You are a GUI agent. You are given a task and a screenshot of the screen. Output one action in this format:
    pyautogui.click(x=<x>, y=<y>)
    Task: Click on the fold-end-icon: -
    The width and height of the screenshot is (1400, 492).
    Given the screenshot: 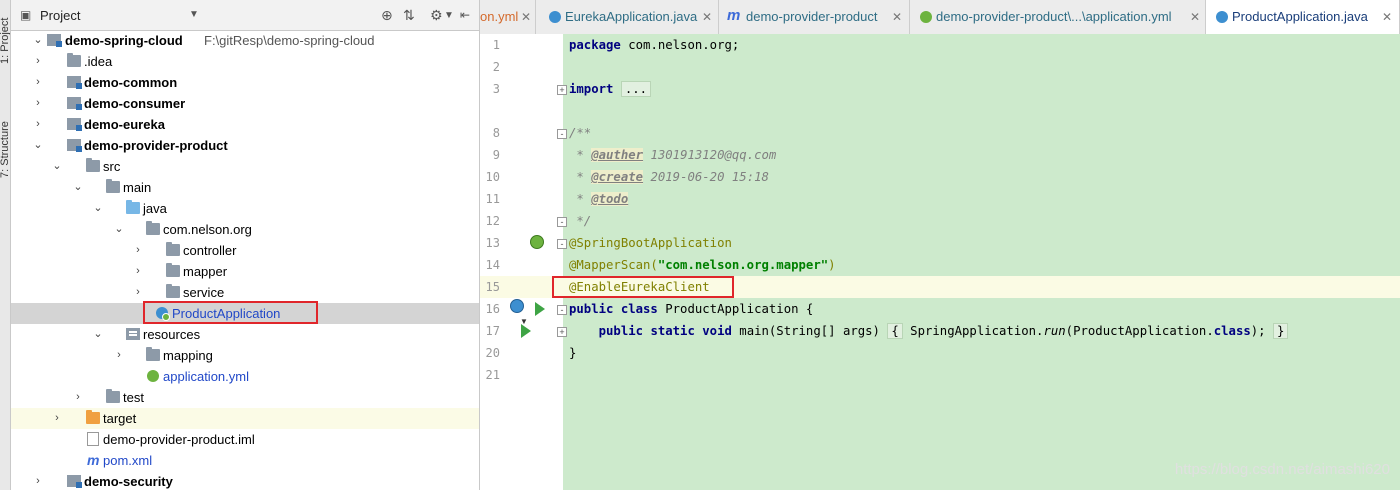 What is the action you would take?
    pyautogui.click(x=562, y=222)
    